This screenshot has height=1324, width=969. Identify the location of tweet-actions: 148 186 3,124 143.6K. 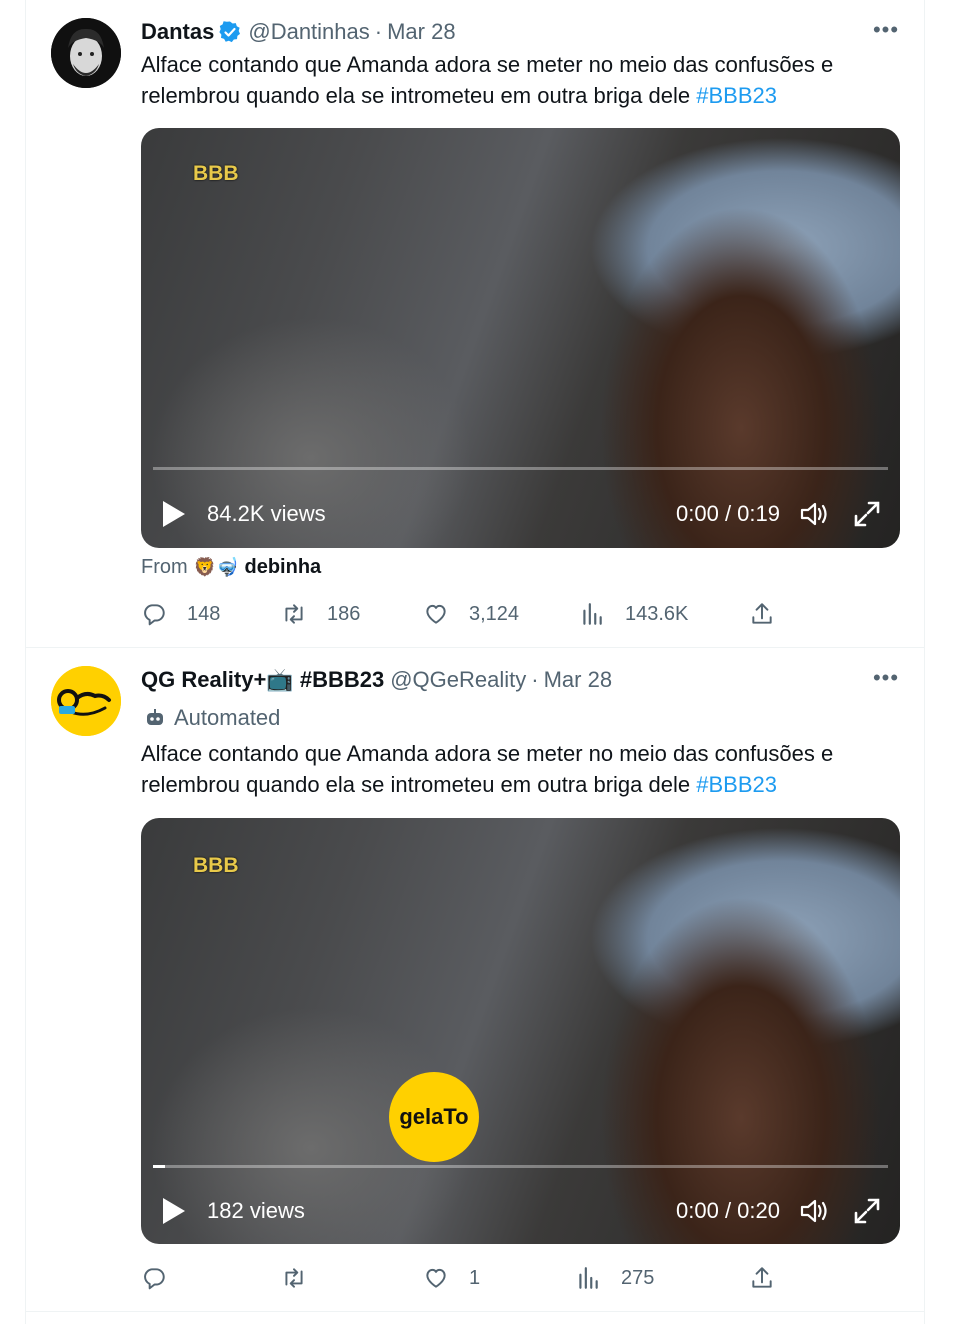
(513, 614).